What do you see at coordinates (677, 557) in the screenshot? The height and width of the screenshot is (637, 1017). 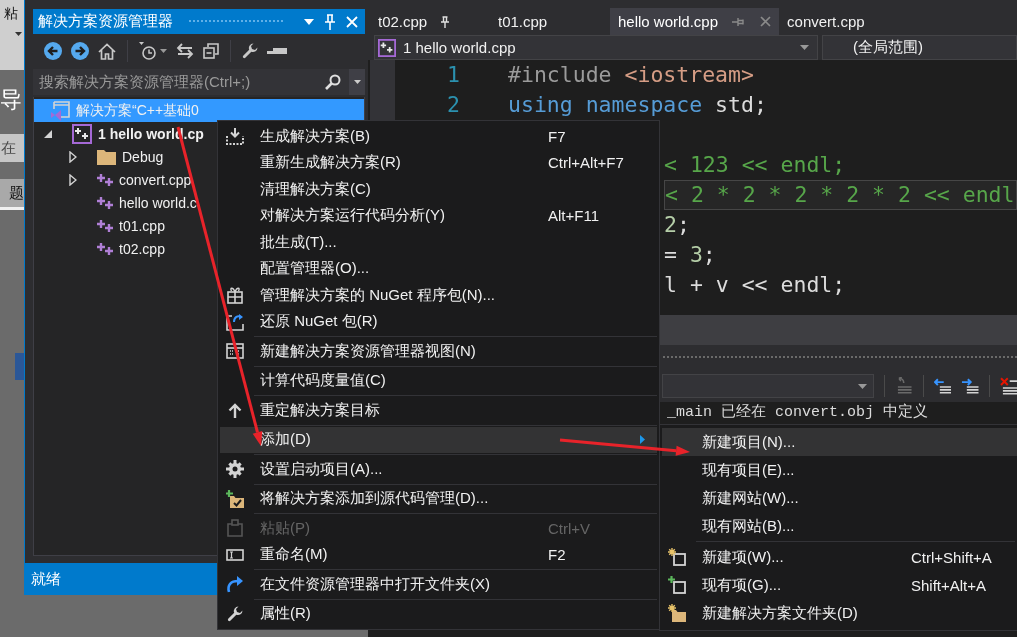 I see `sparkle-square-icon` at bounding box center [677, 557].